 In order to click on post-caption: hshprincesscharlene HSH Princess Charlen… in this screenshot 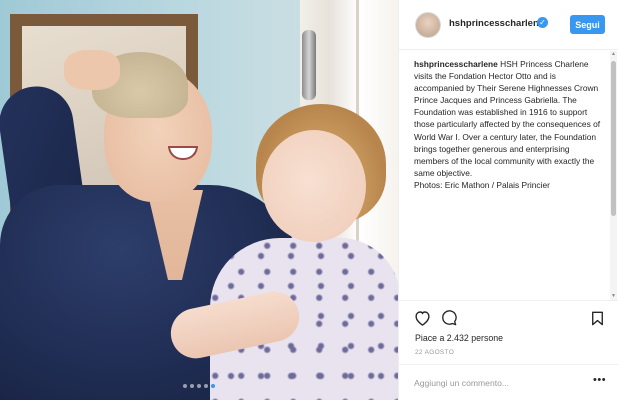, I will do `click(509, 124)`.